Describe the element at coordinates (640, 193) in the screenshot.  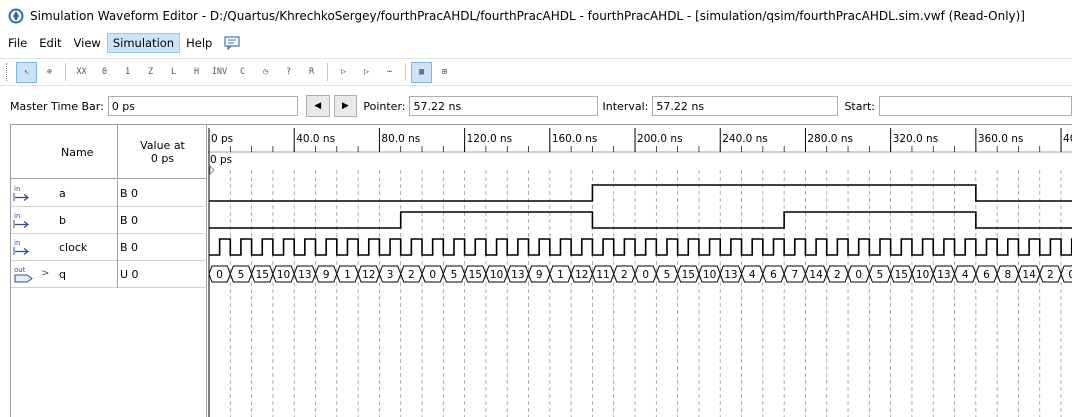
I see `waveform-a` at that location.